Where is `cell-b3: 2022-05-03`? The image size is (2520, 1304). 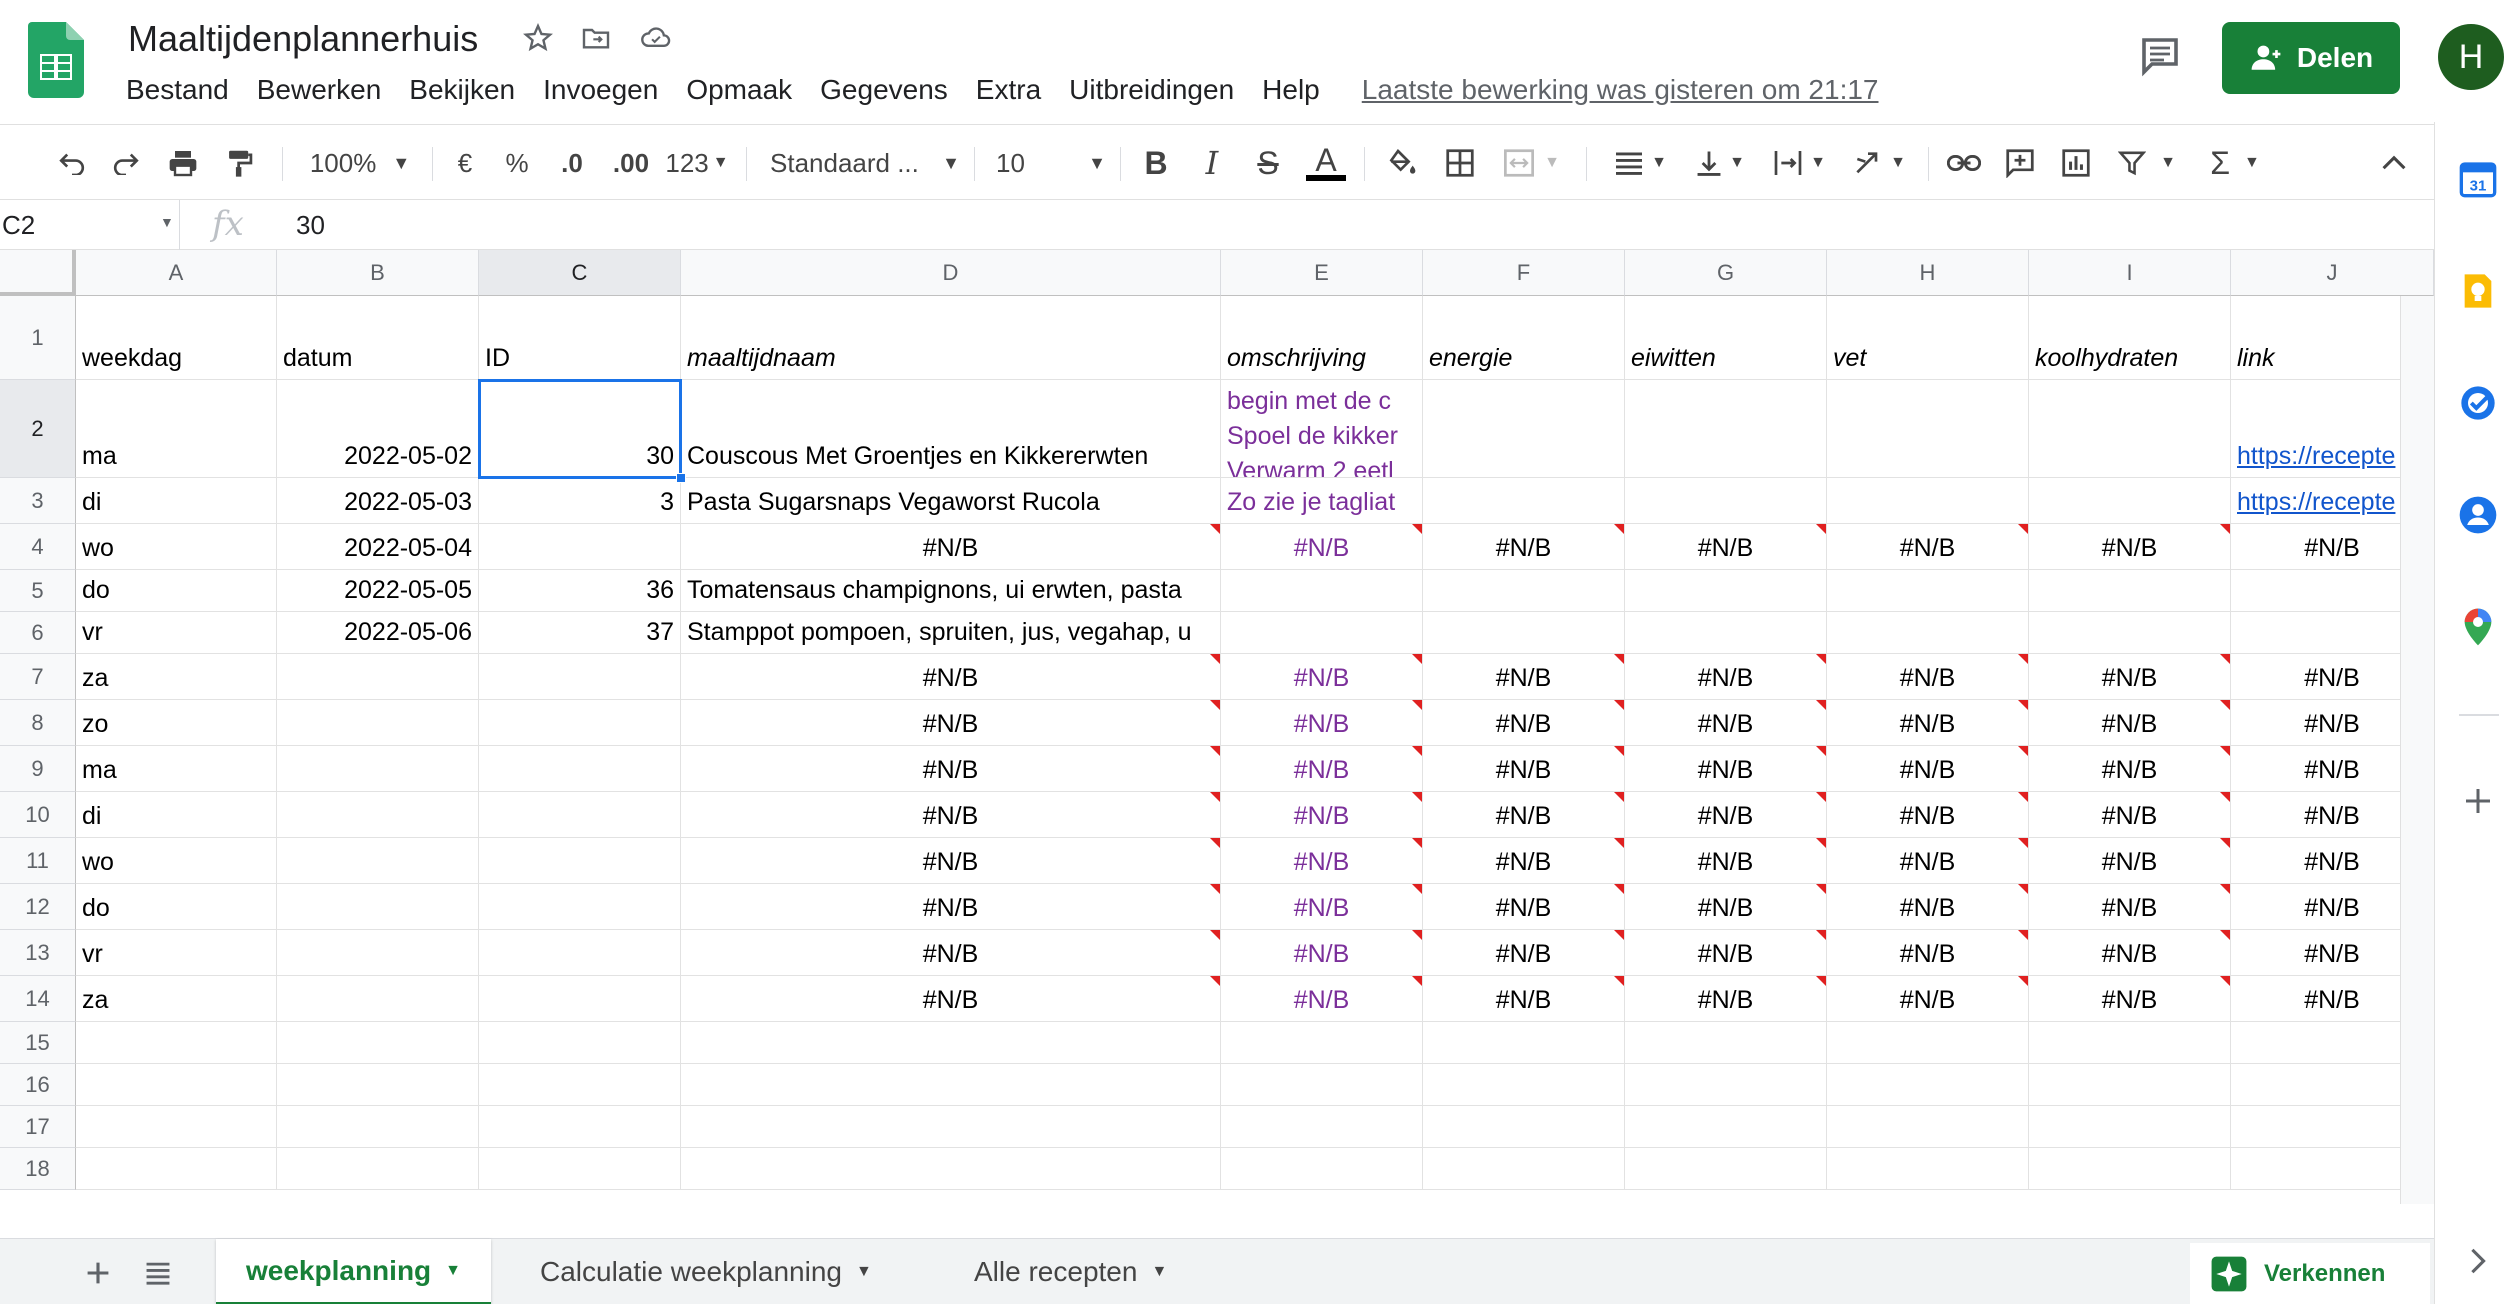
cell-b3: 2022-05-03 is located at coordinates (378, 501).